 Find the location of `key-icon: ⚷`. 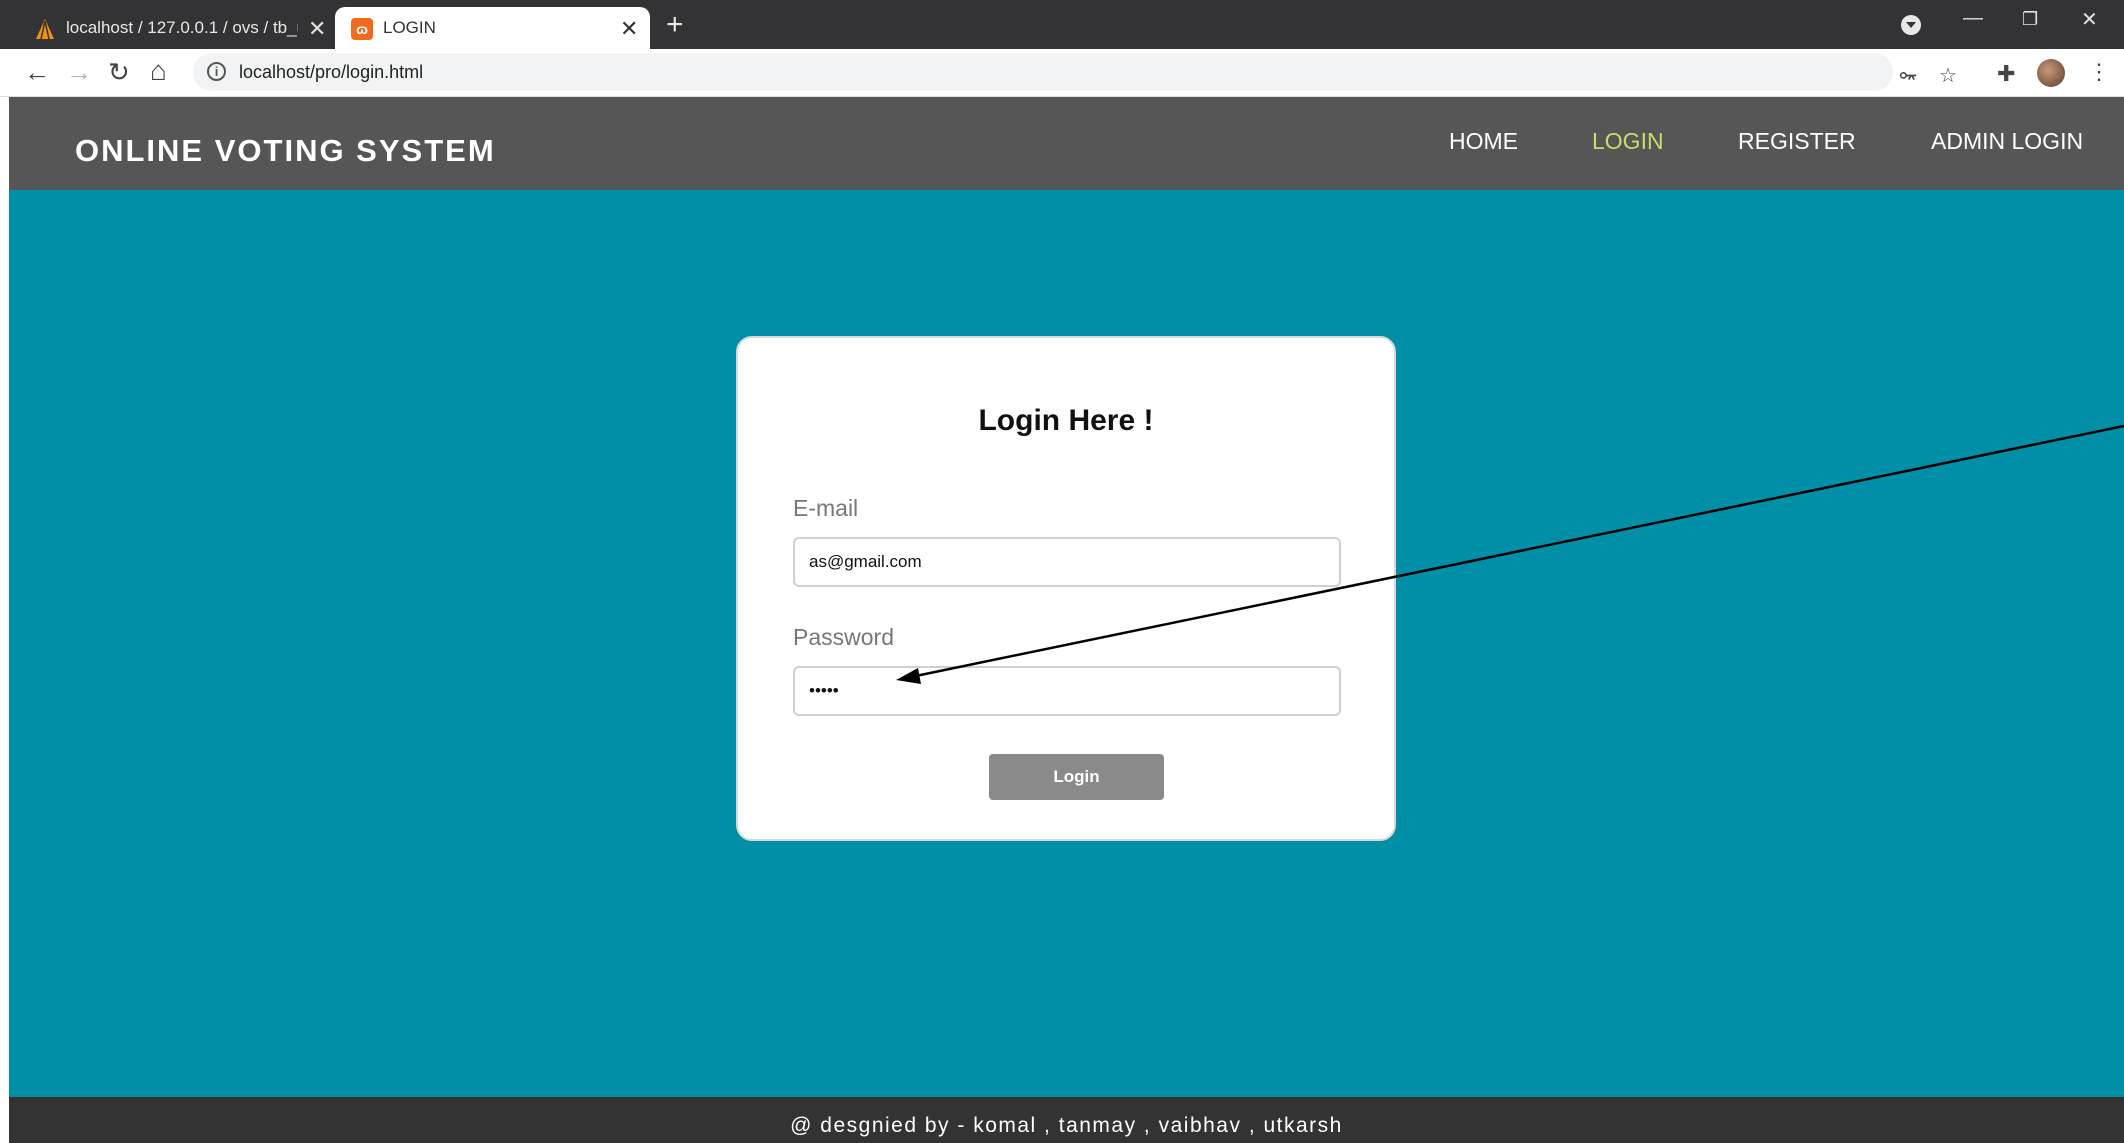

key-icon: ⚷ is located at coordinates (1908, 75).